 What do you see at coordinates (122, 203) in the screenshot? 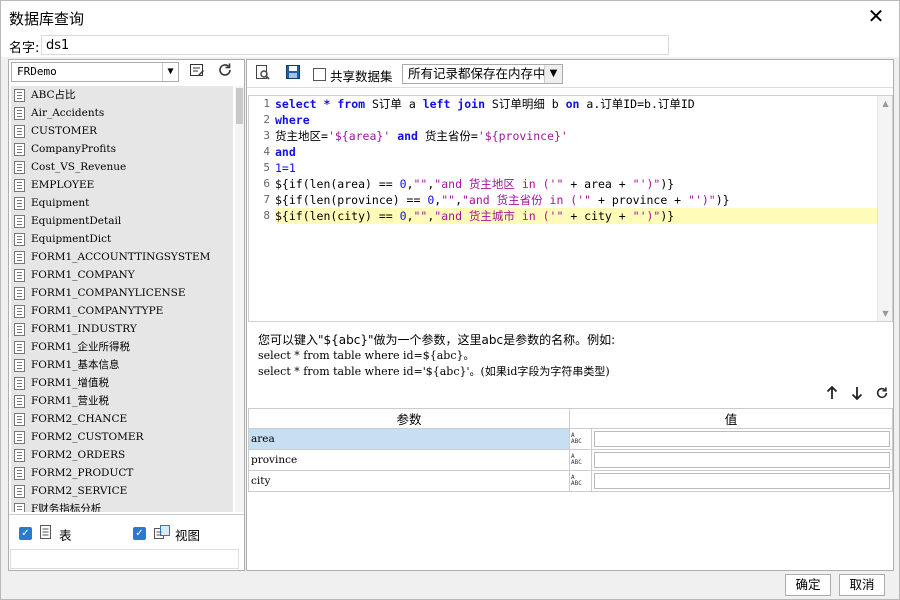
I see `table-list-item: Equipment` at bounding box center [122, 203].